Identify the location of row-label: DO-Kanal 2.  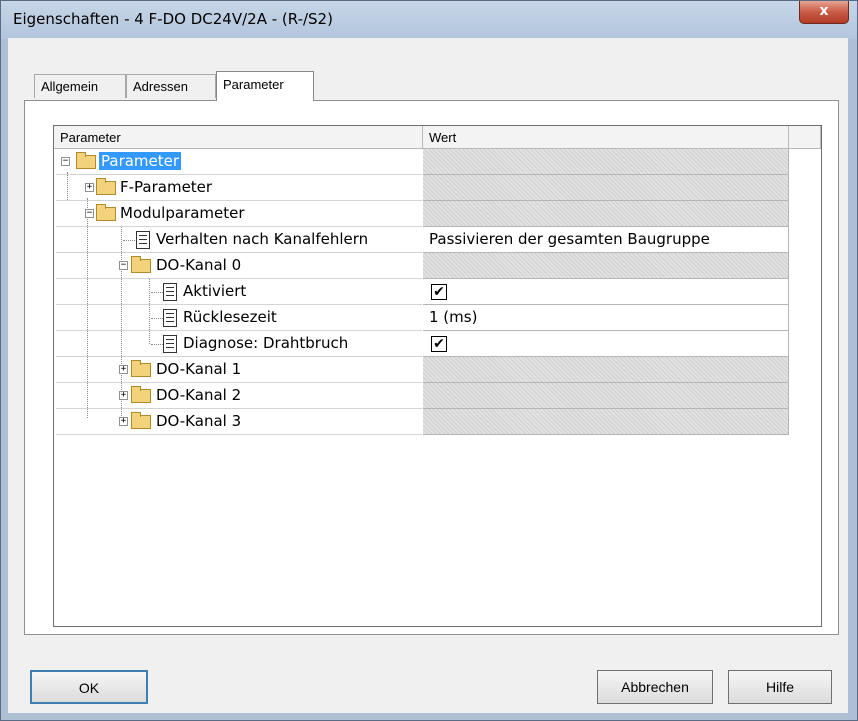
(199, 395).